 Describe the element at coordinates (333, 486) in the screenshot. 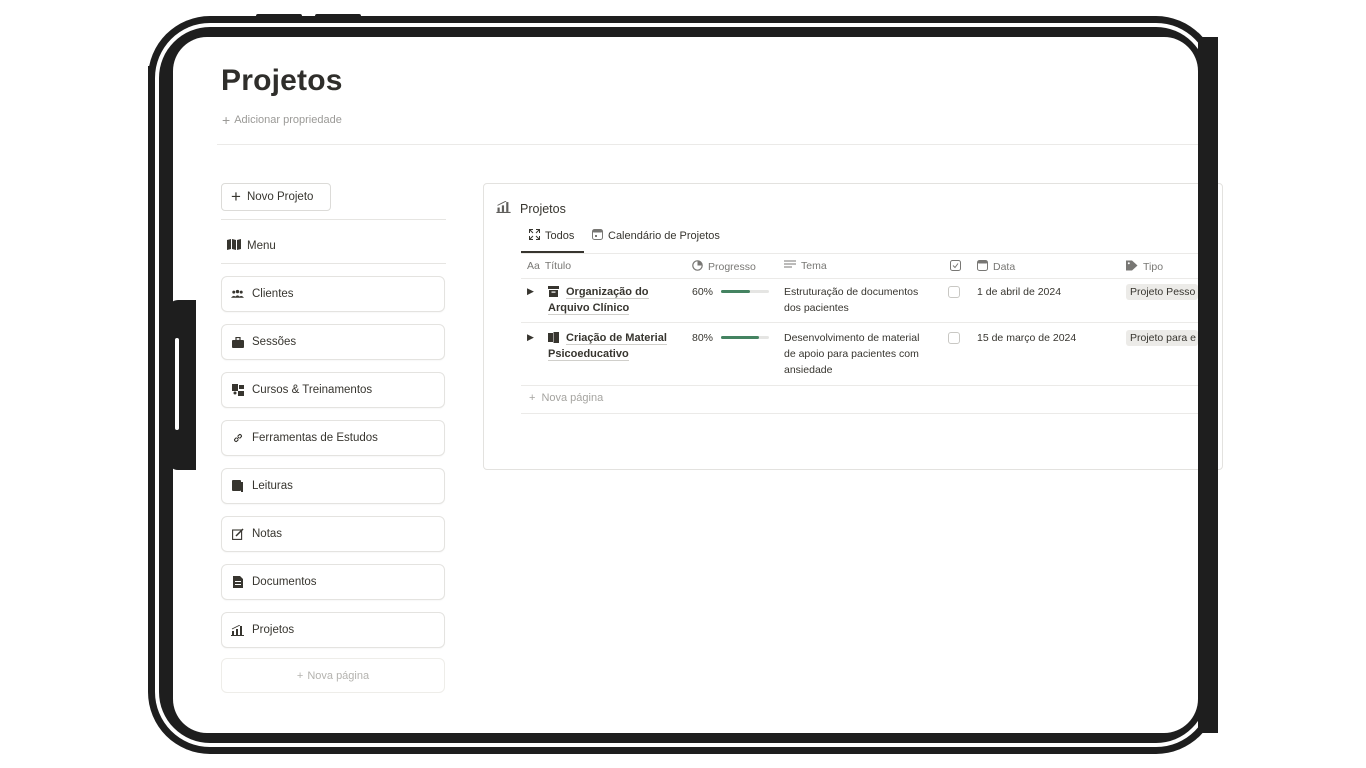

I see `sidebar-item-leituras: Leituras` at that location.